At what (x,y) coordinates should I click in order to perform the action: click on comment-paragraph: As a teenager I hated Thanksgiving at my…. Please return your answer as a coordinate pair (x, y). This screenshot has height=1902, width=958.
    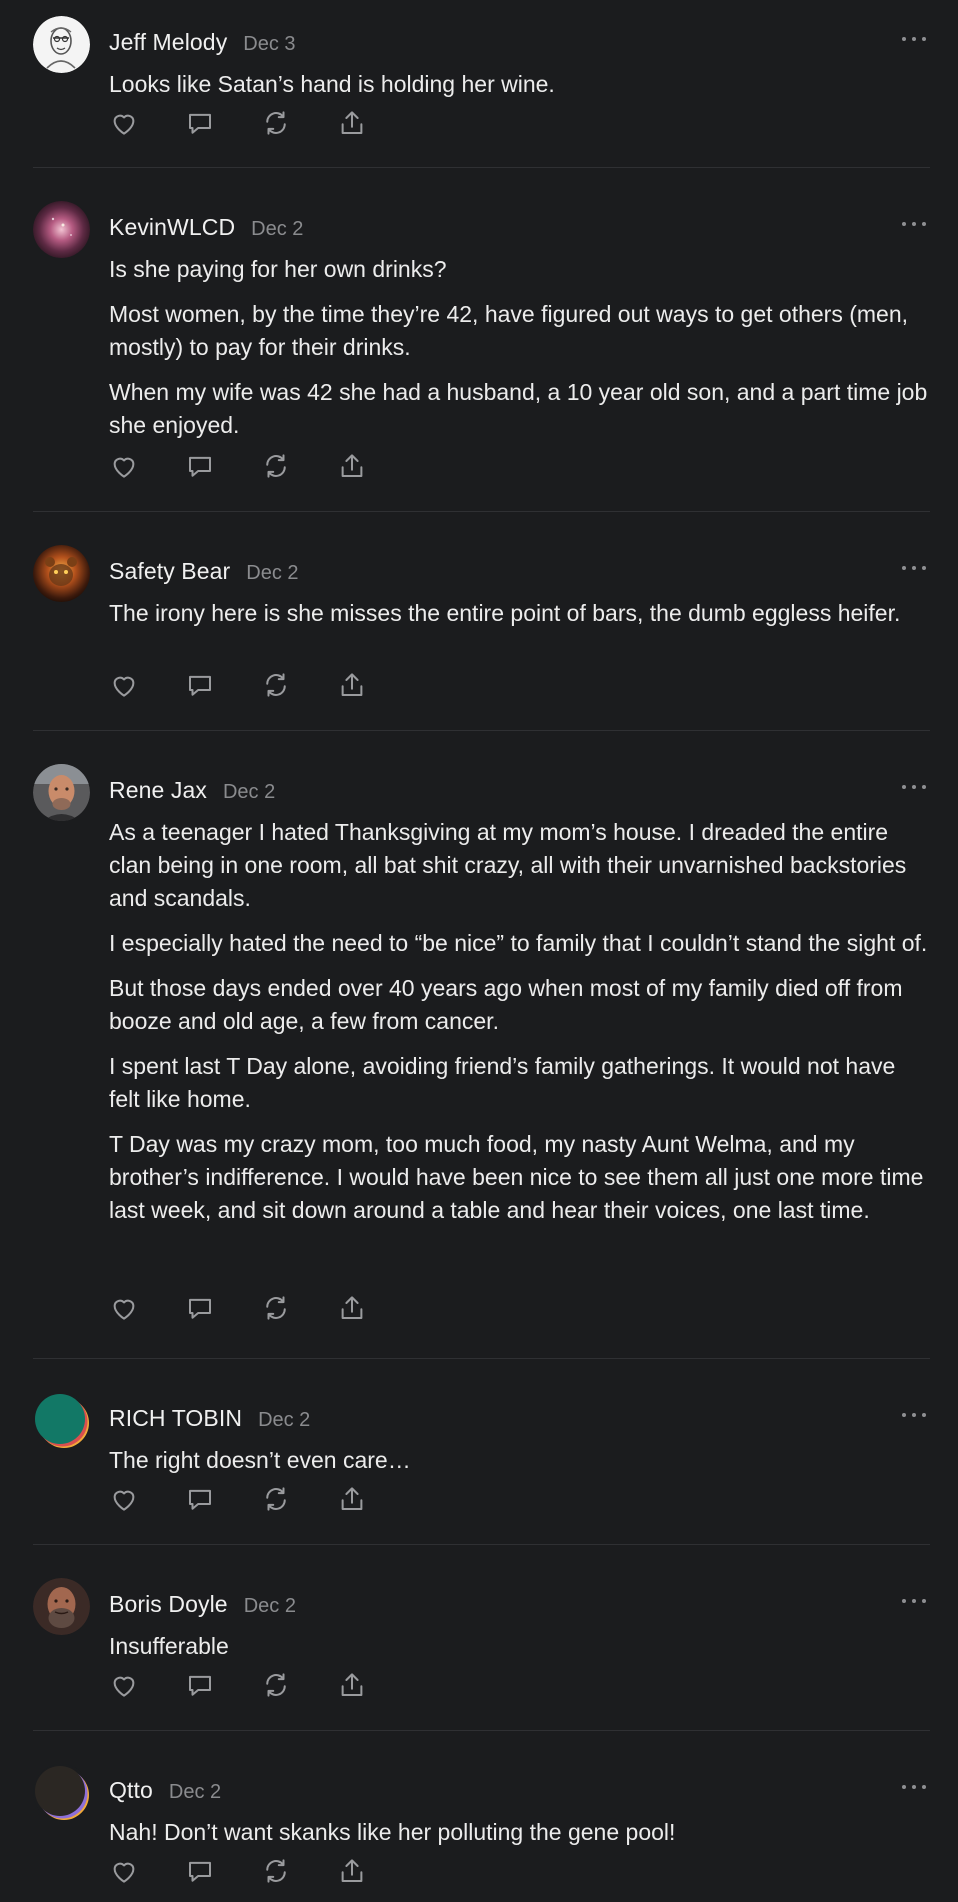
    Looking at the image, I should click on (508, 865).